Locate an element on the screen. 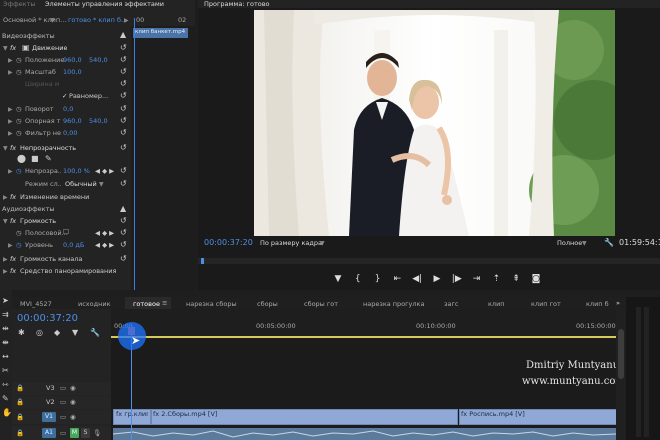 The height and width of the screenshot is (440, 660). position-x-value: 960,0 is located at coordinates (72, 60).